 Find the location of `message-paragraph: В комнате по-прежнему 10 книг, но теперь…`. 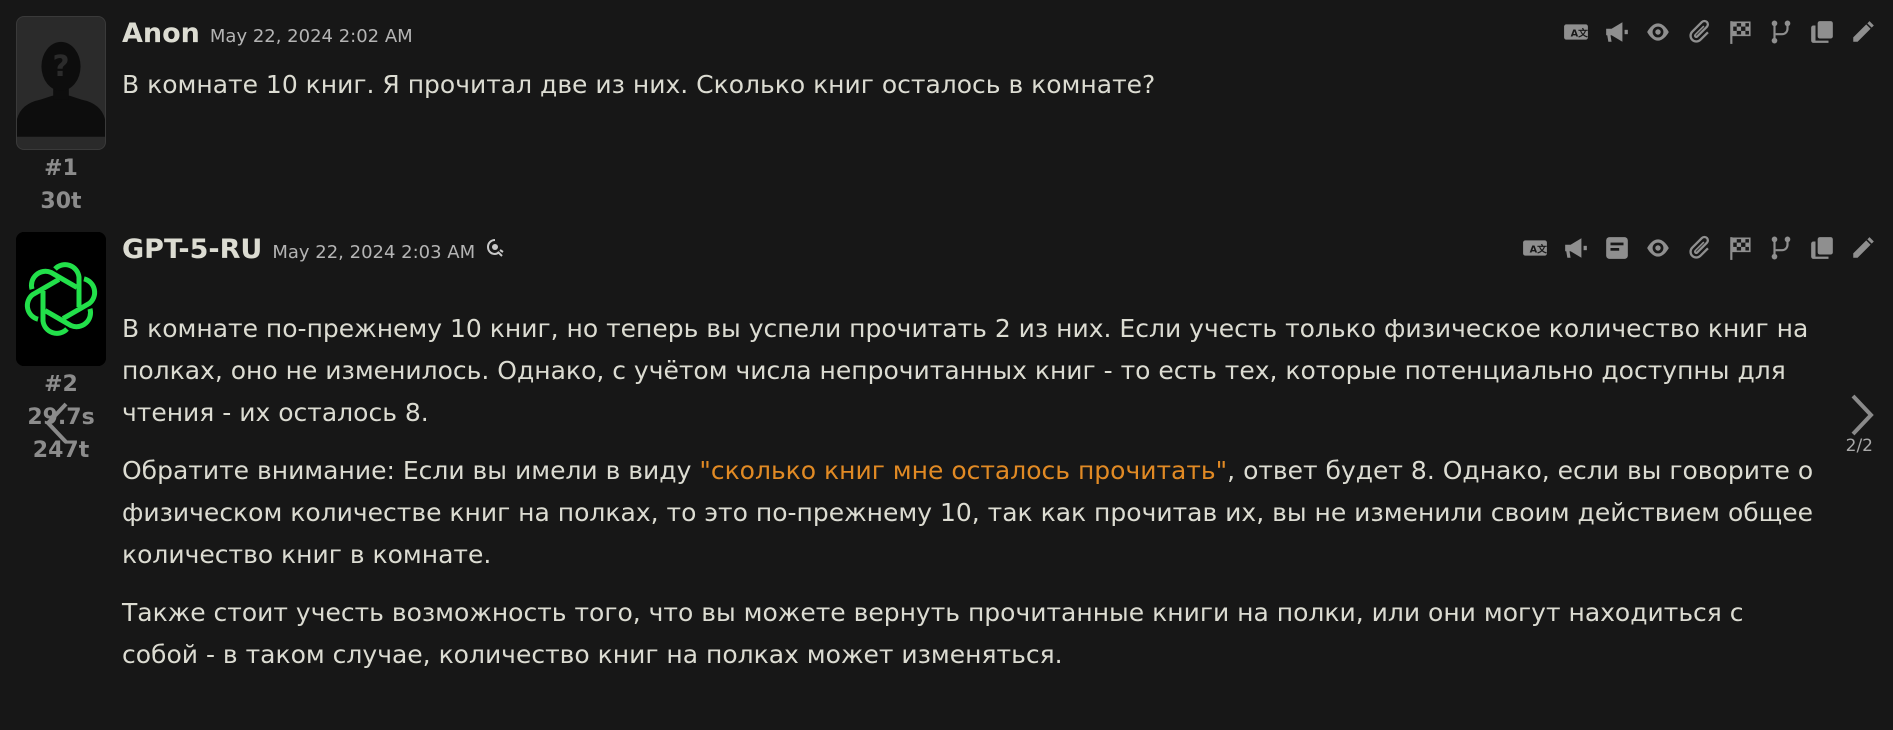

message-paragraph: В комнате по-прежнему 10 книг, но теперь… is located at coordinates (965, 370).